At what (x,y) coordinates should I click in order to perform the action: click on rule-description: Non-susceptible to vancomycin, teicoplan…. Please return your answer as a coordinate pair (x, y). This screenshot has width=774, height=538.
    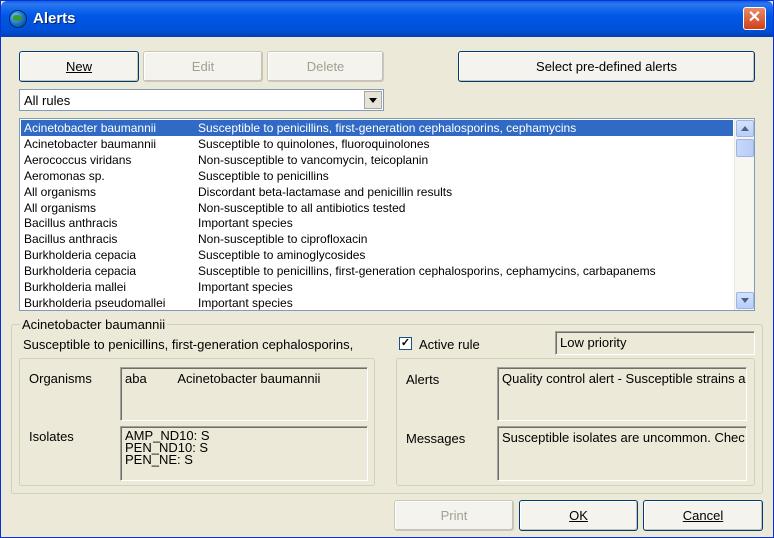
    Looking at the image, I should click on (313, 159).